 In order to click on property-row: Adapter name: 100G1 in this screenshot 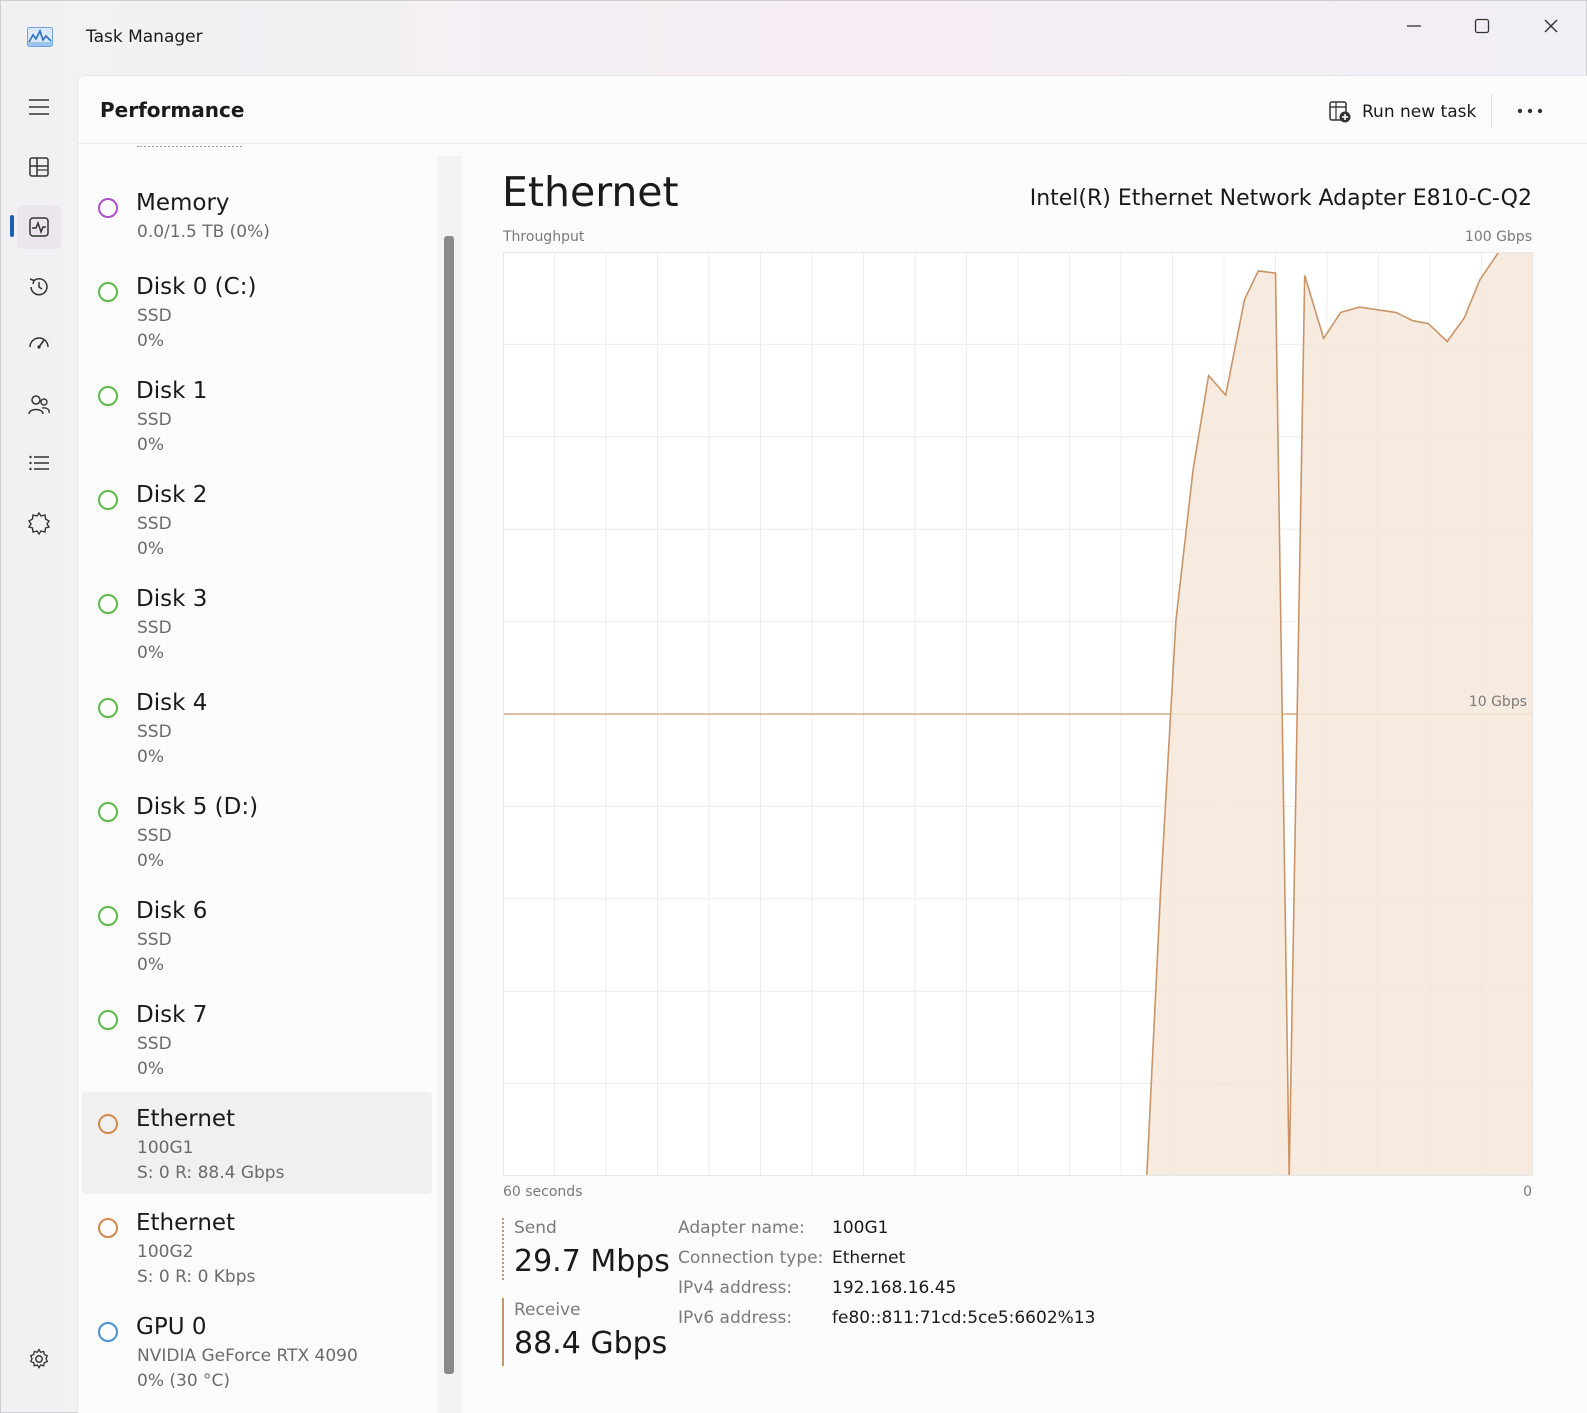, I will do `click(888, 1230)`.